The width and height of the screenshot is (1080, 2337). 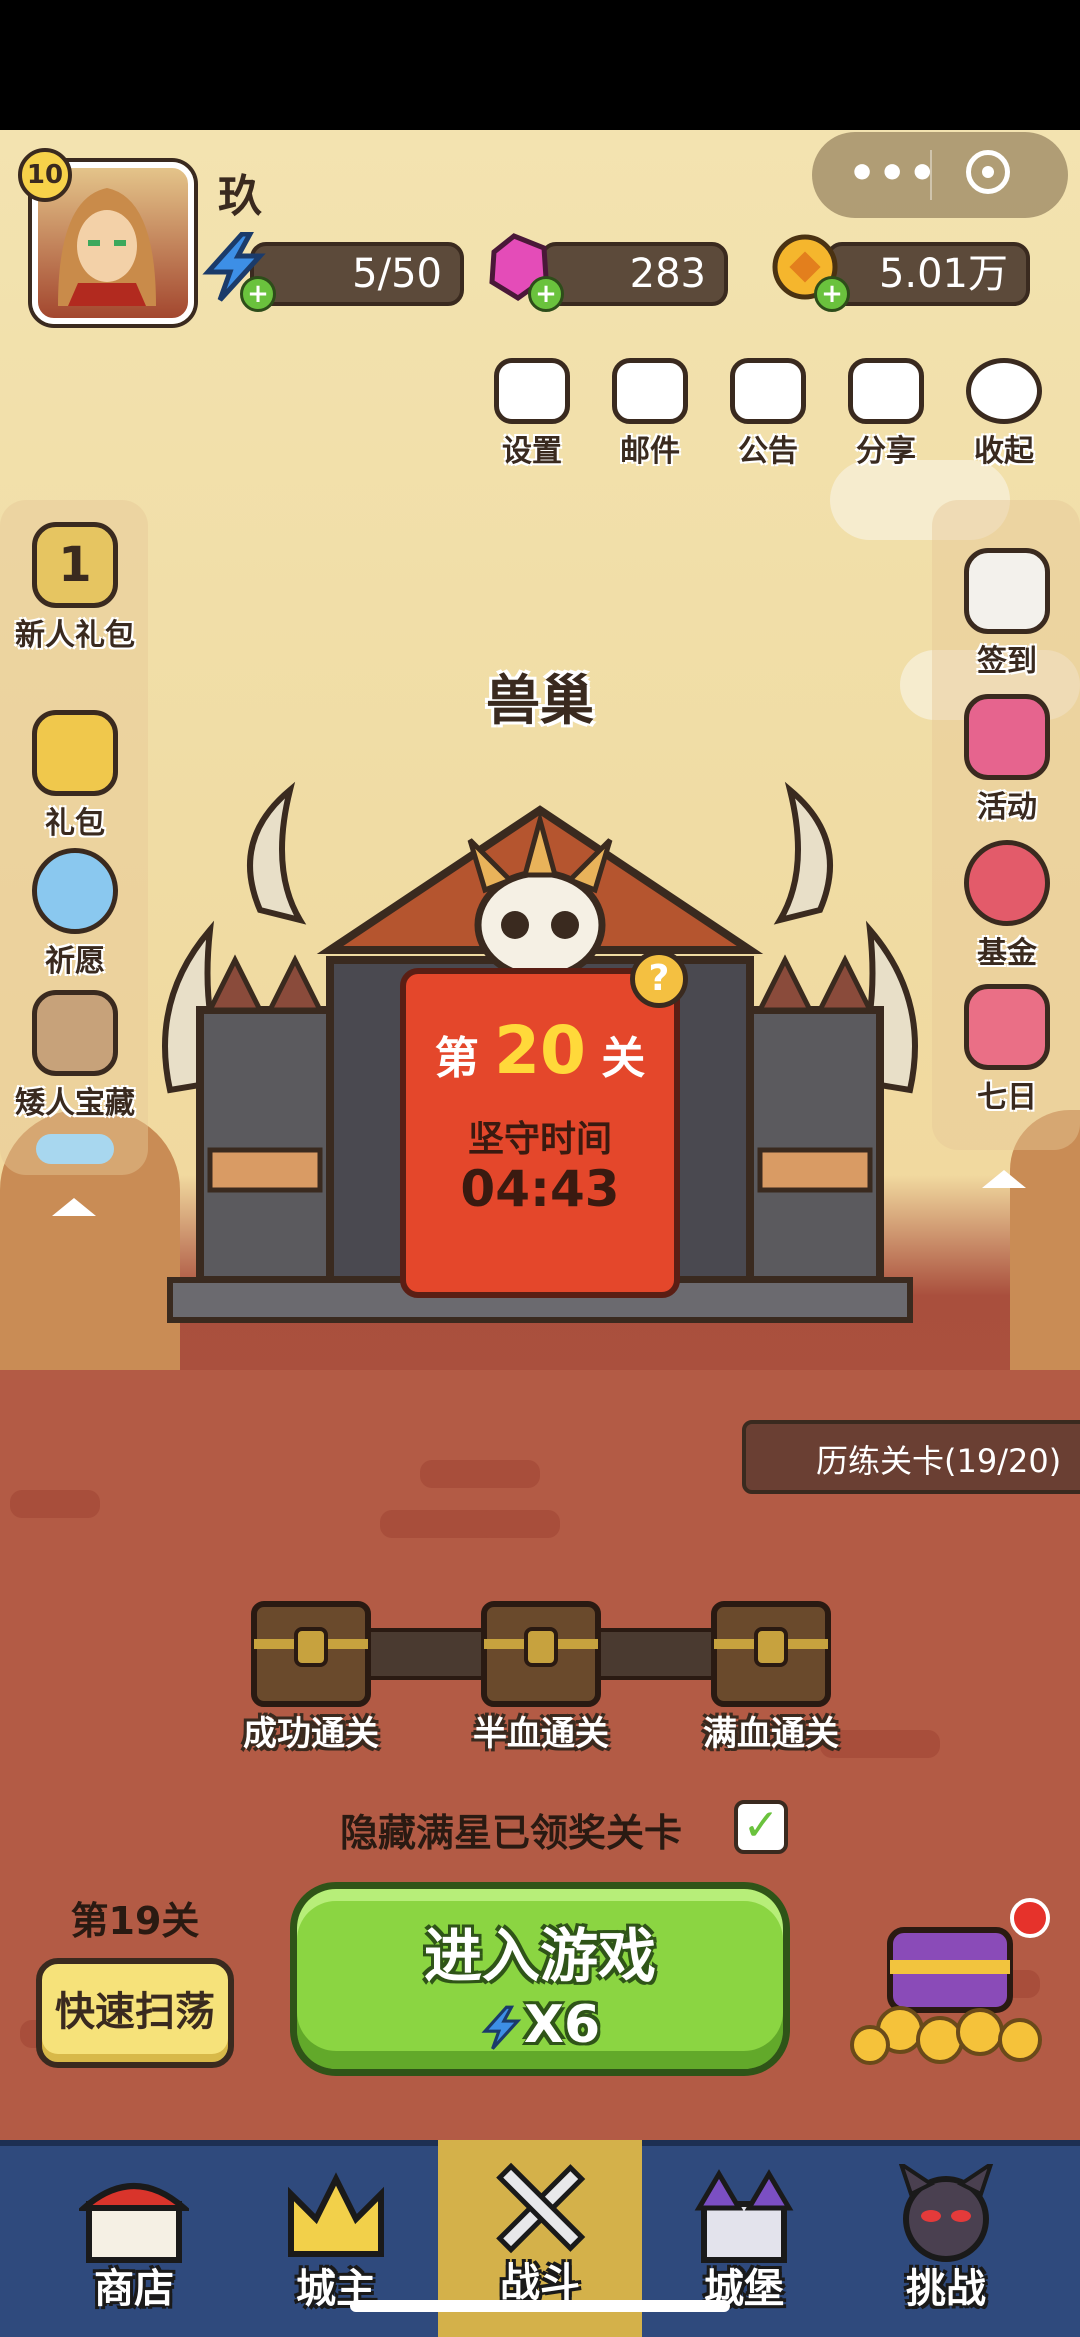 I want to click on stage-prefix: 第, so click(x=456, y=1058).